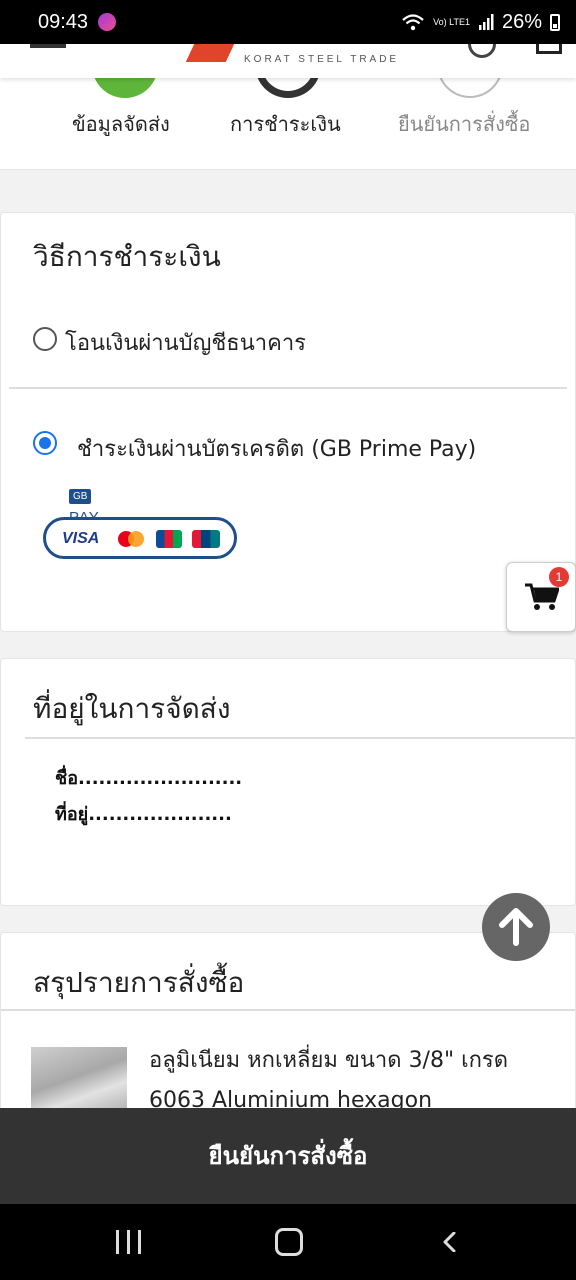 This screenshot has width=576, height=1280. What do you see at coordinates (285, 124) in the screenshot?
I see `step-payment-label: การชำระเงิน` at bounding box center [285, 124].